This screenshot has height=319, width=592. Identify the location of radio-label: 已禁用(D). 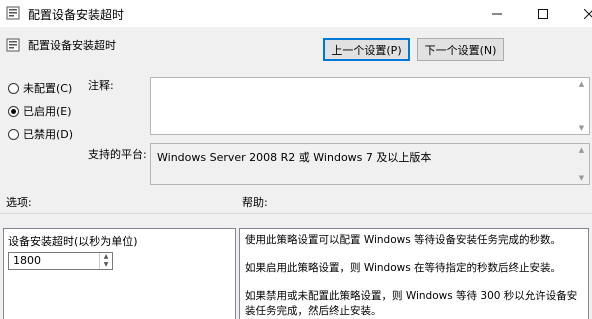
(48, 134).